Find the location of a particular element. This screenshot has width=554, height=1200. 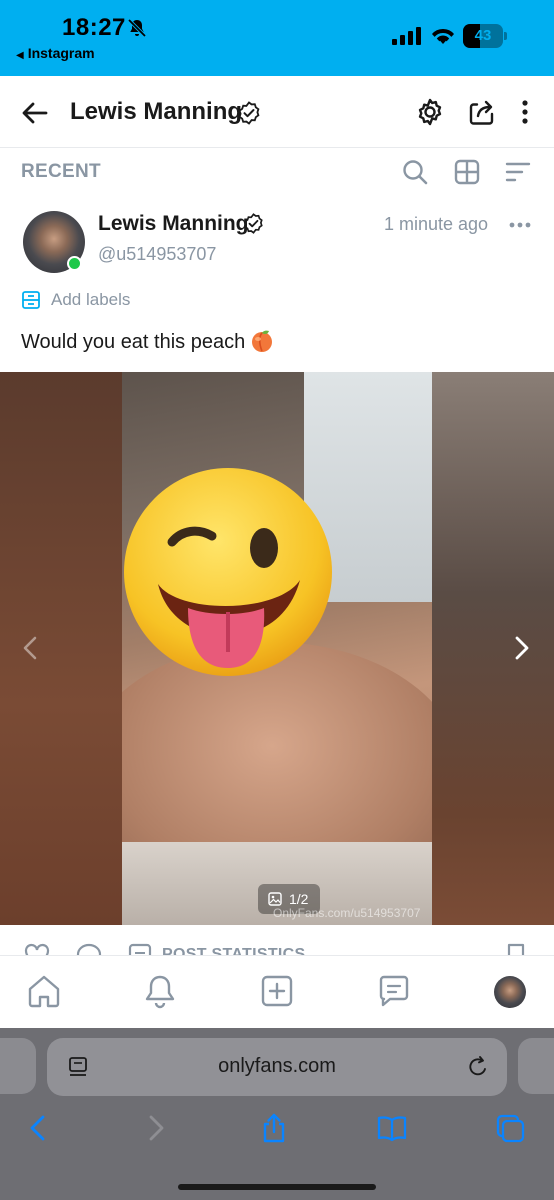

url-text: onlyfans.com is located at coordinates (277, 1066).